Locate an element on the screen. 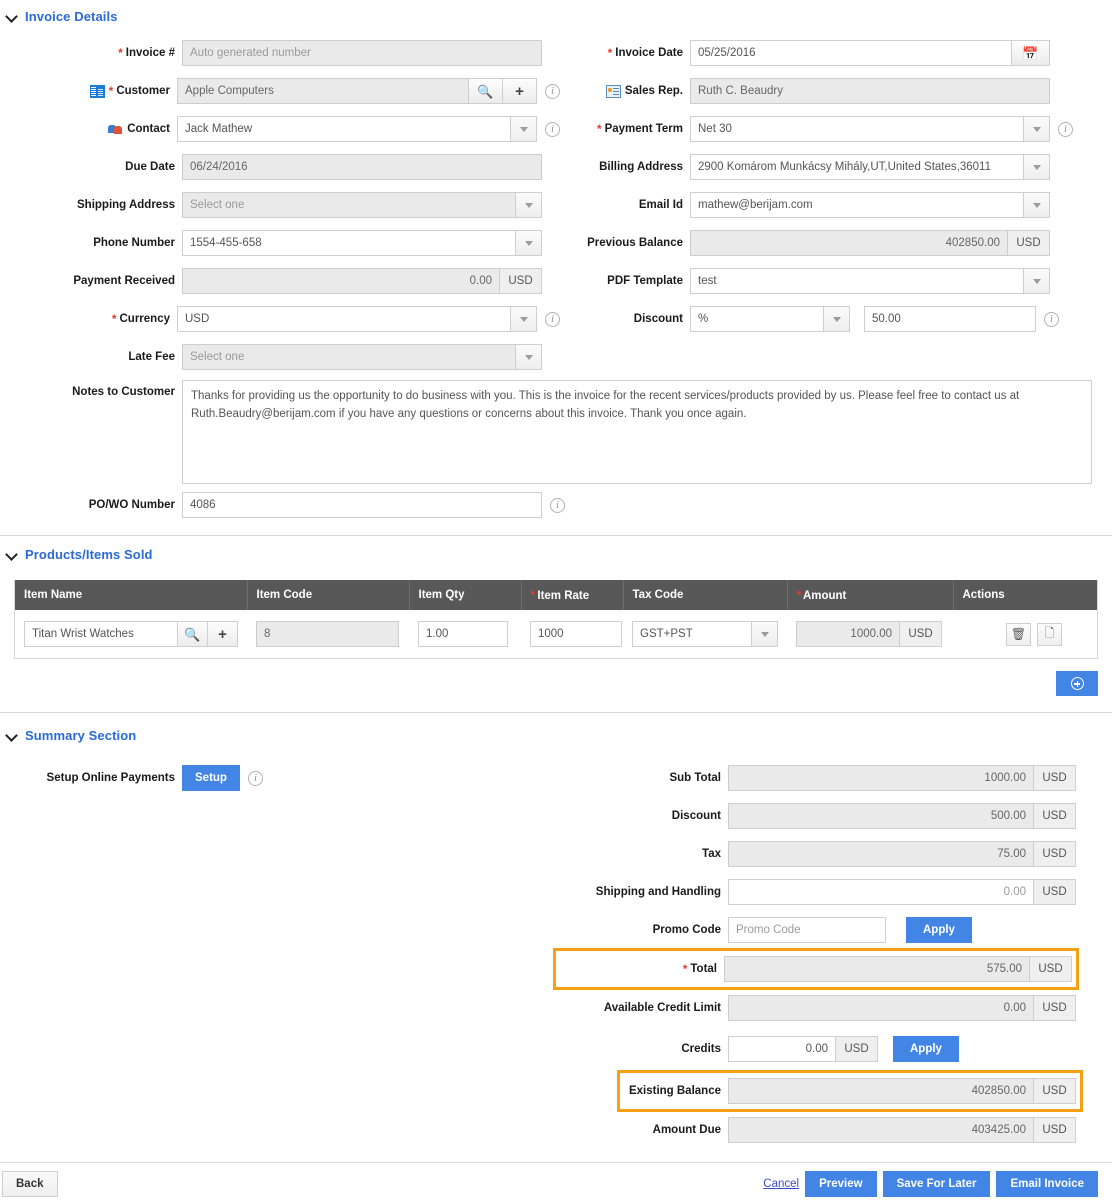 This screenshot has height=1204, width=1112. billing-address-dropdown-caret is located at coordinates (1037, 167).